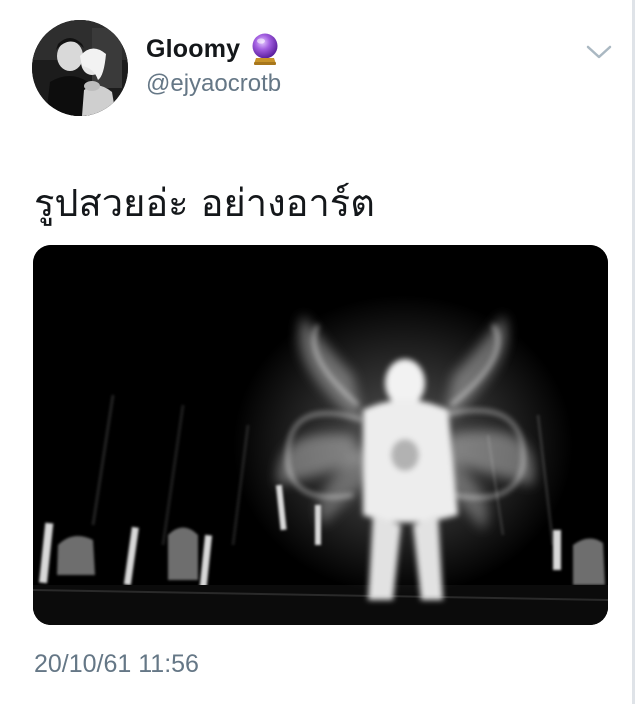 Image resolution: width=635 pixels, height=704 pixels. I want to click on tweet-text: รูปสวยอ่ะ อย่างอาร์ต, so click(204, 203).